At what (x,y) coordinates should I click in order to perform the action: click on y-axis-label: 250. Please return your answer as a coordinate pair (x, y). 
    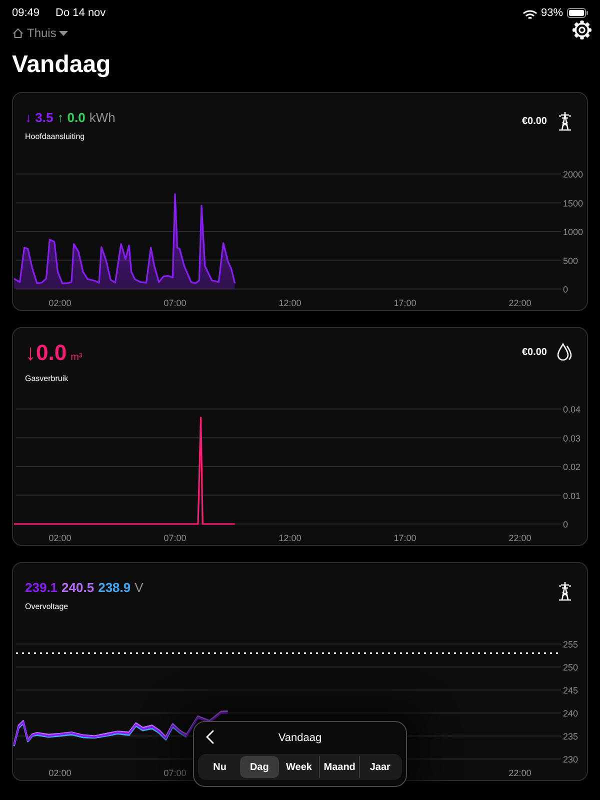
    Looking at the image, I should click on (570, 667).